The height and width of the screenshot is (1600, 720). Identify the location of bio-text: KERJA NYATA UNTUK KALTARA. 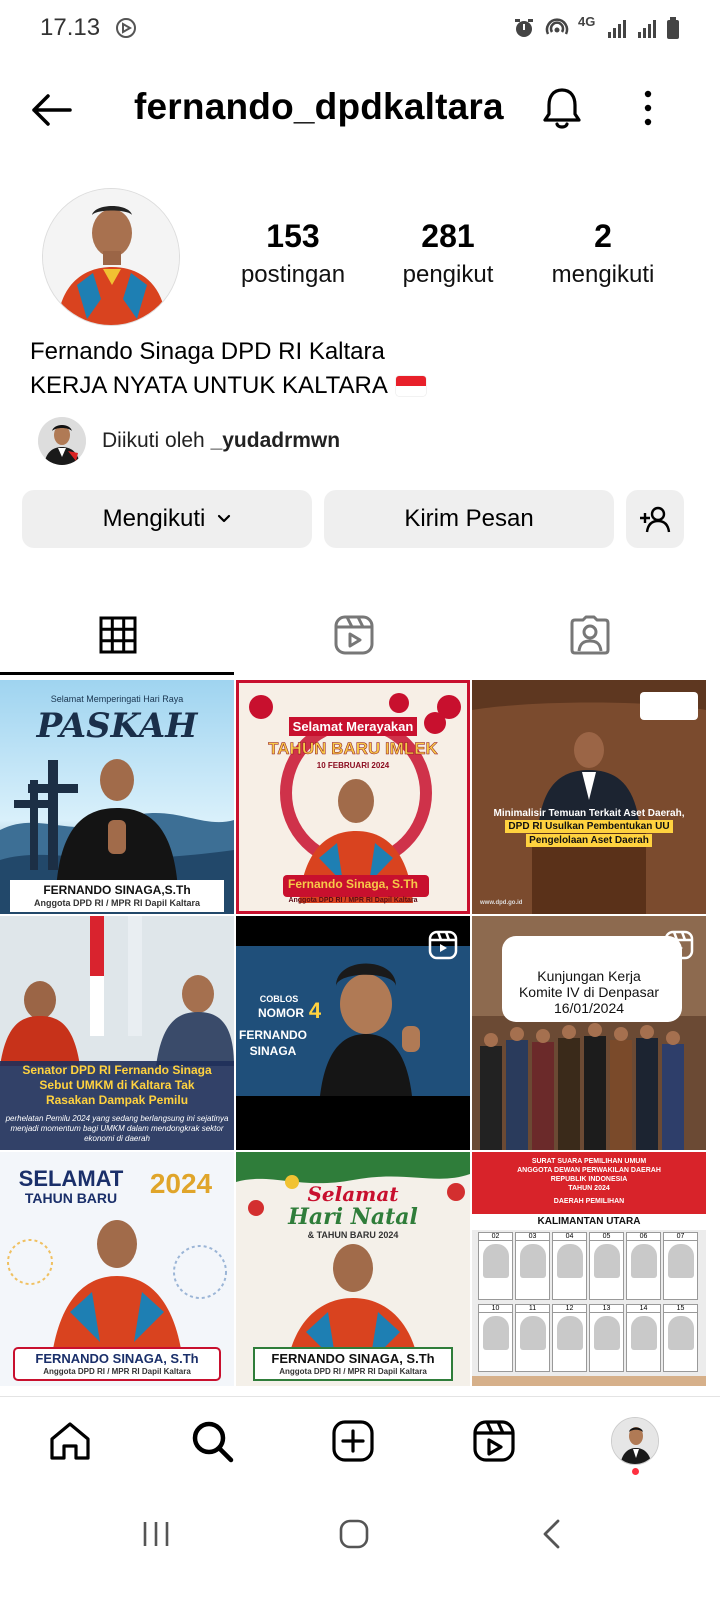
(209, 385).